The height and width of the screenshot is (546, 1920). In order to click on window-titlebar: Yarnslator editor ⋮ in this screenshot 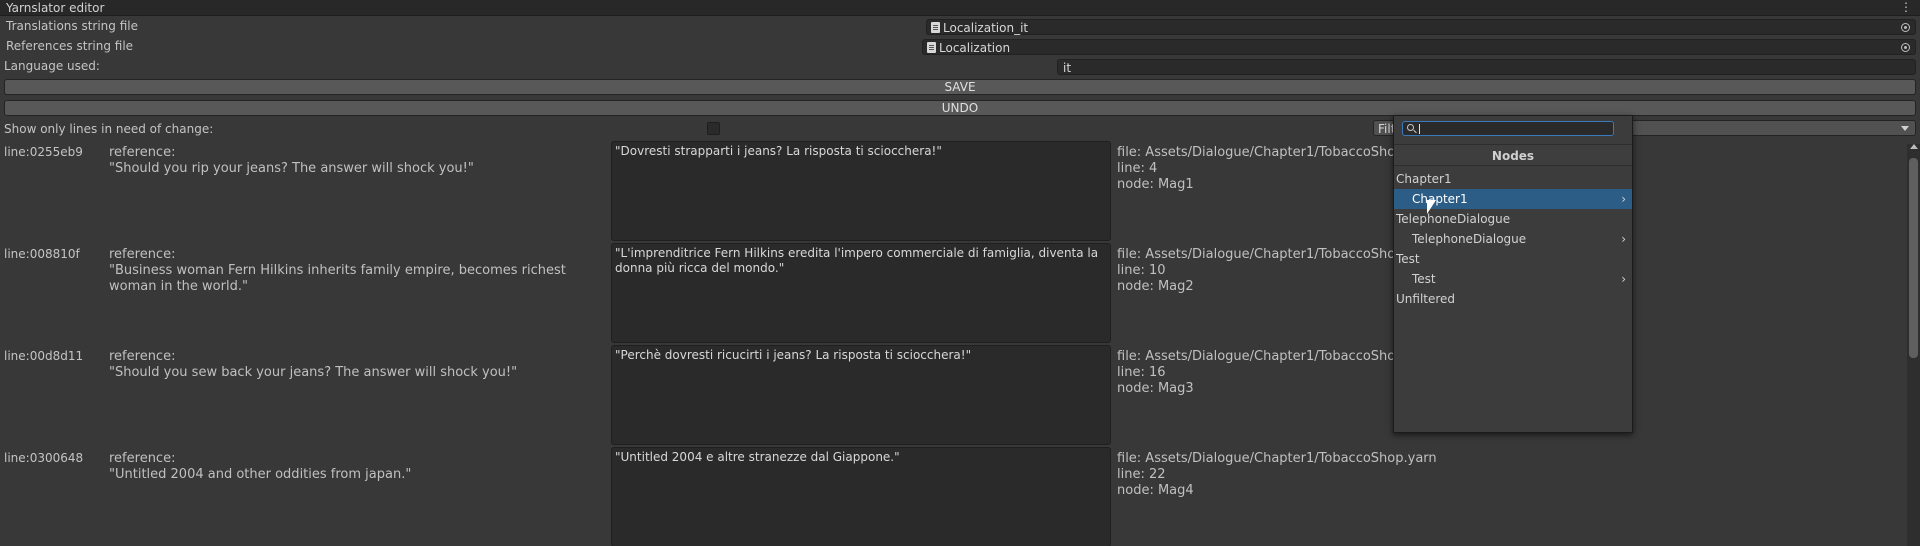, I will do `click(960, 8)`.